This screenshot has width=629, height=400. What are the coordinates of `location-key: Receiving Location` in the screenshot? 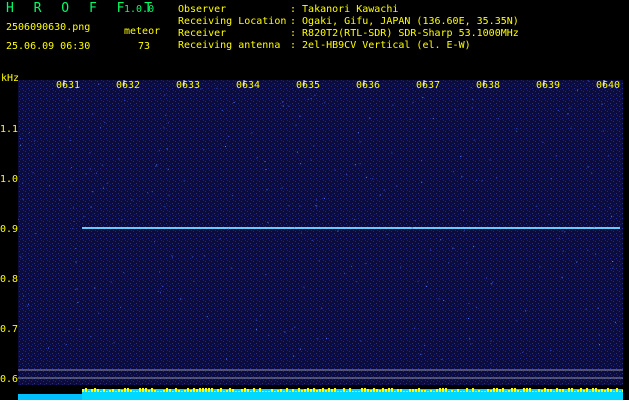 It's located at (232, 21).